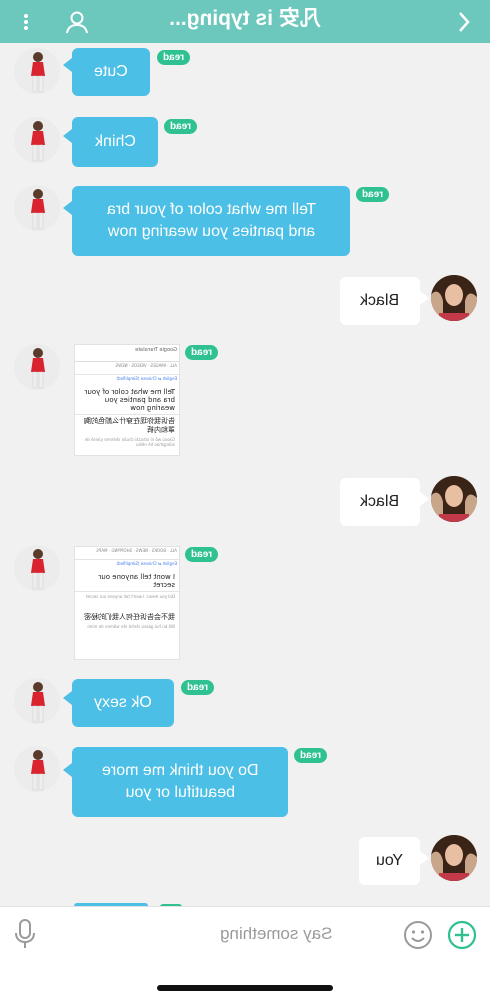  What do you see at coordinates (245, 988) in the screenshot?
I see `home-indicator` at bounding box center [245, 988].